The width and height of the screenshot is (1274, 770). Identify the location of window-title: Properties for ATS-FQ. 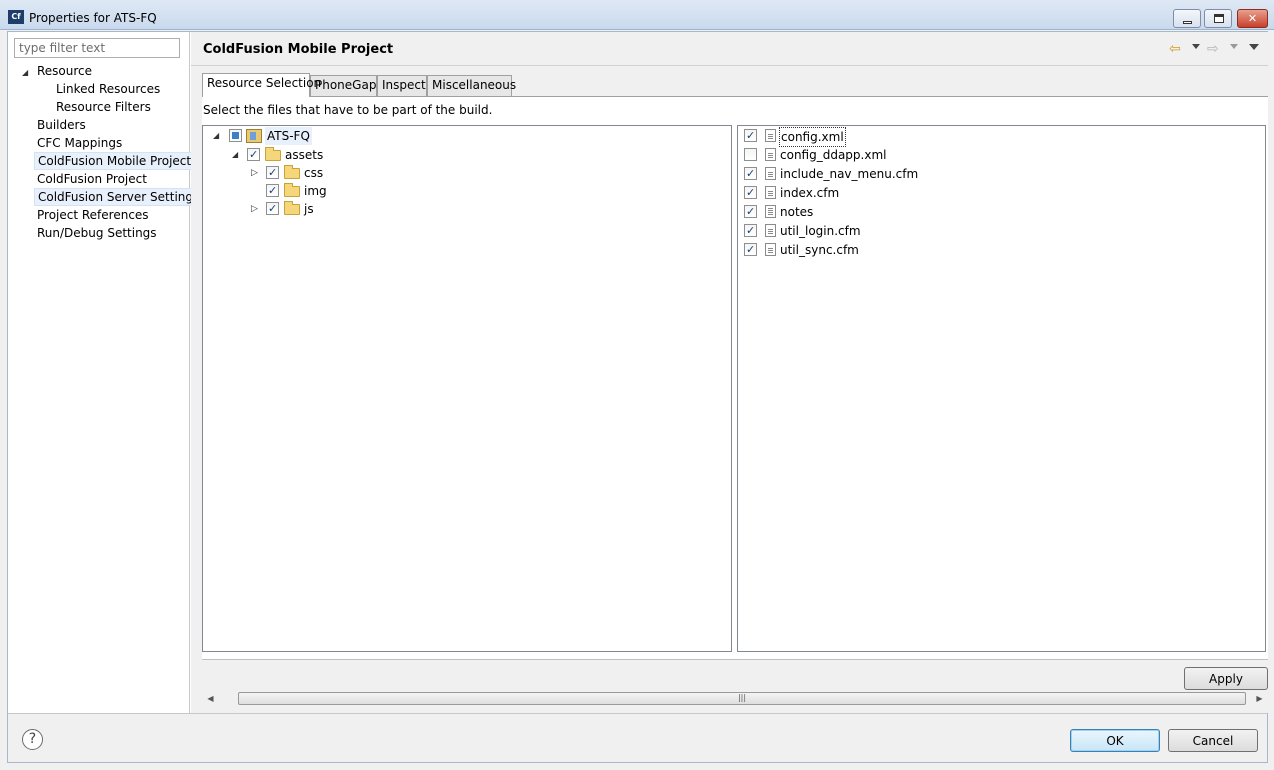
(93, 18).